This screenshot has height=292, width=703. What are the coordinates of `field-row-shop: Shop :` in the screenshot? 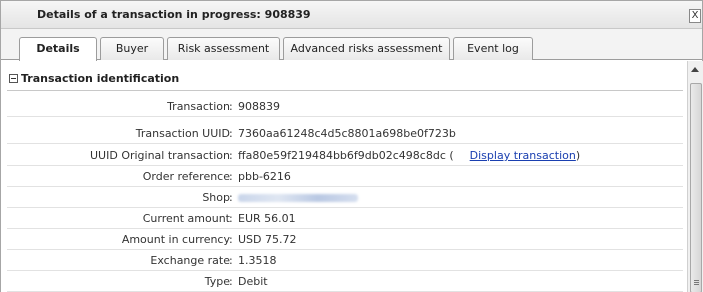 It's located at (345, 197).